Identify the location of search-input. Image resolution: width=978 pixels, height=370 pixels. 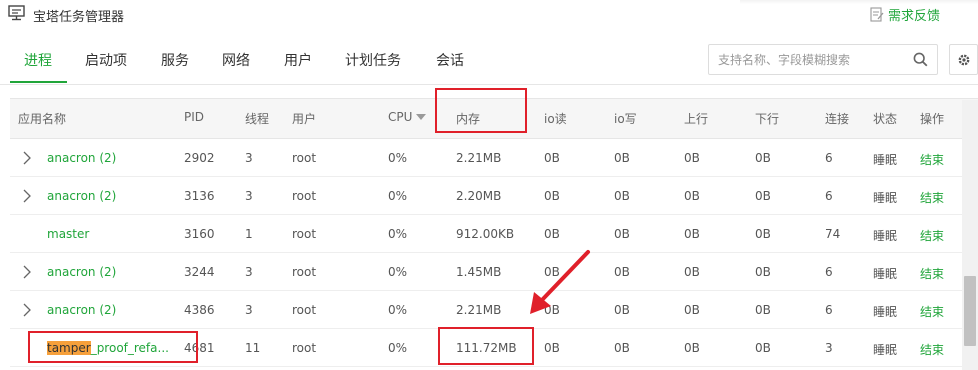
(813, 60).